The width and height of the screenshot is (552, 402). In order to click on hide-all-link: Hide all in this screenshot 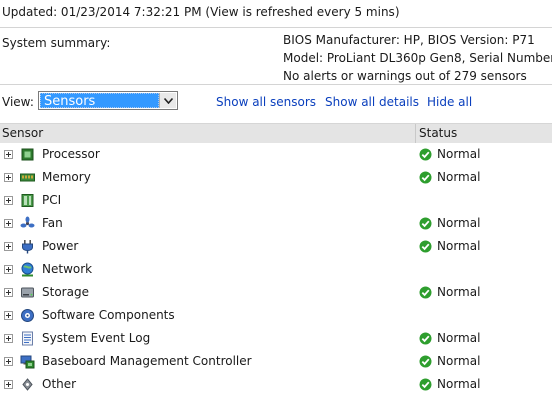, I will do `click(449, 102)`.